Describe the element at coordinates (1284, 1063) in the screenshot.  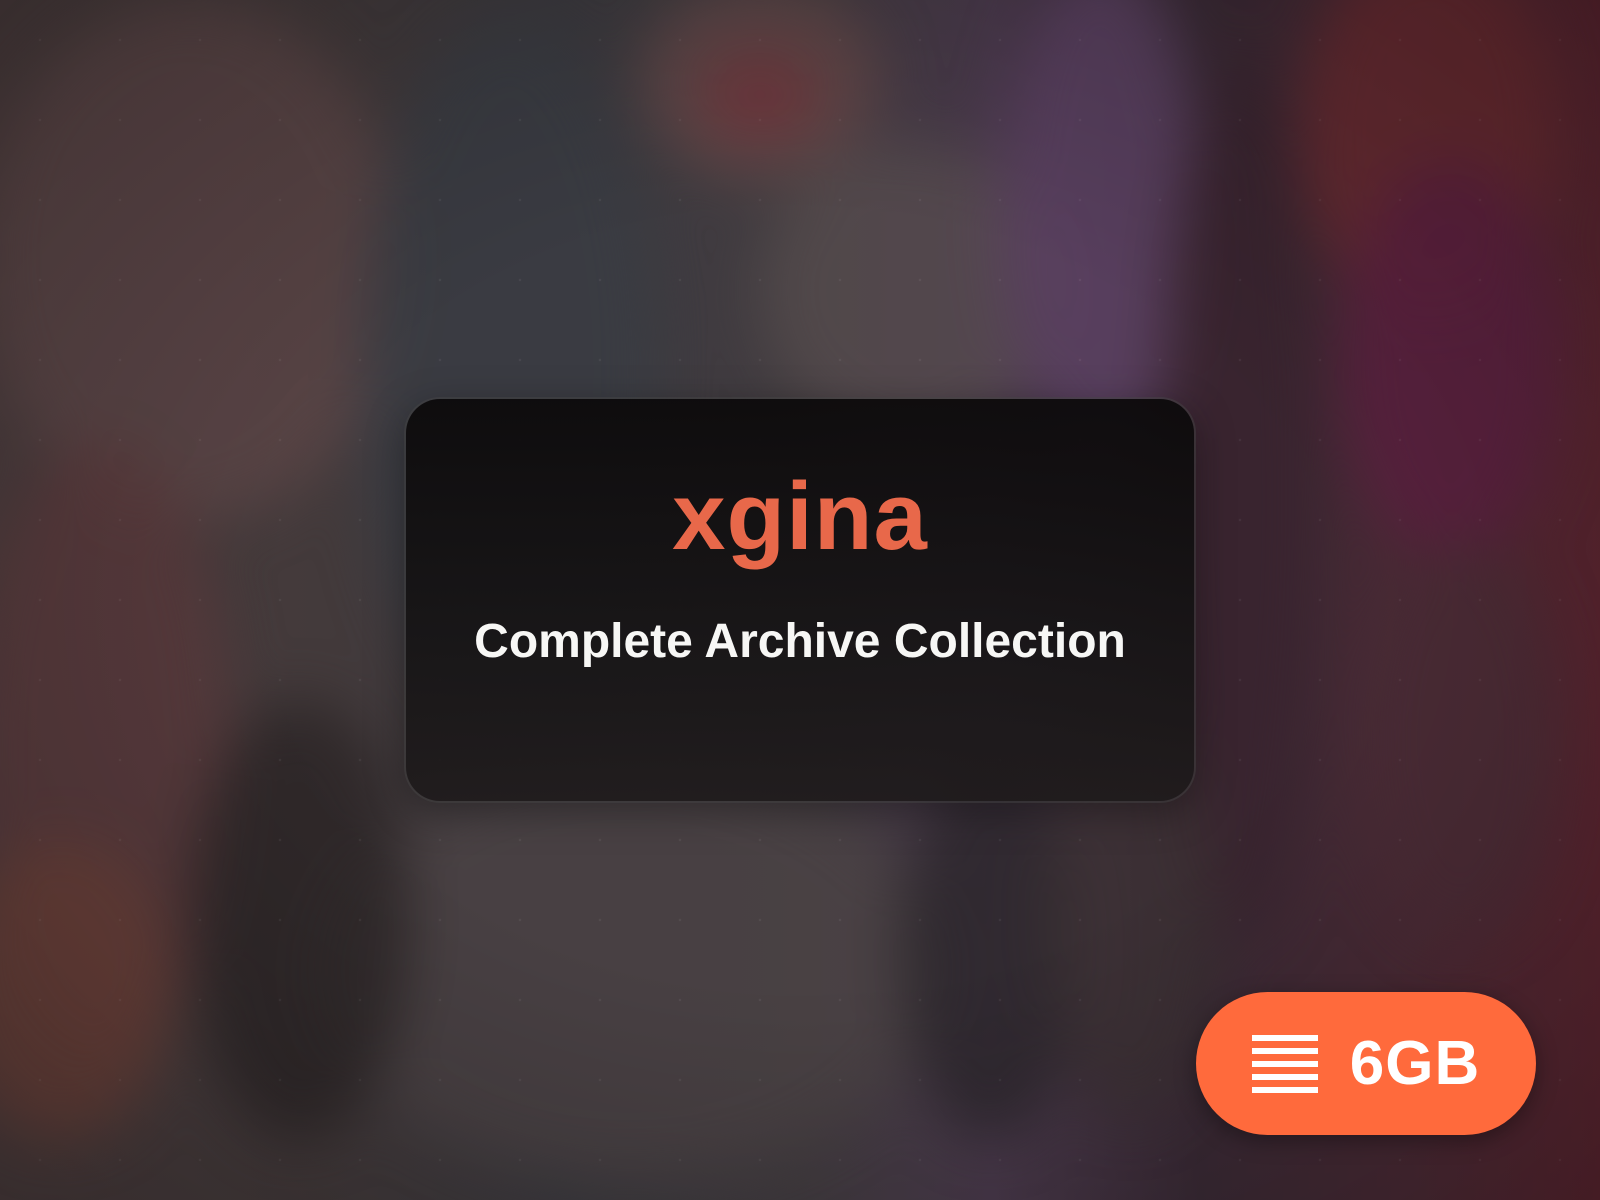
I see `lines-icon` at that location.